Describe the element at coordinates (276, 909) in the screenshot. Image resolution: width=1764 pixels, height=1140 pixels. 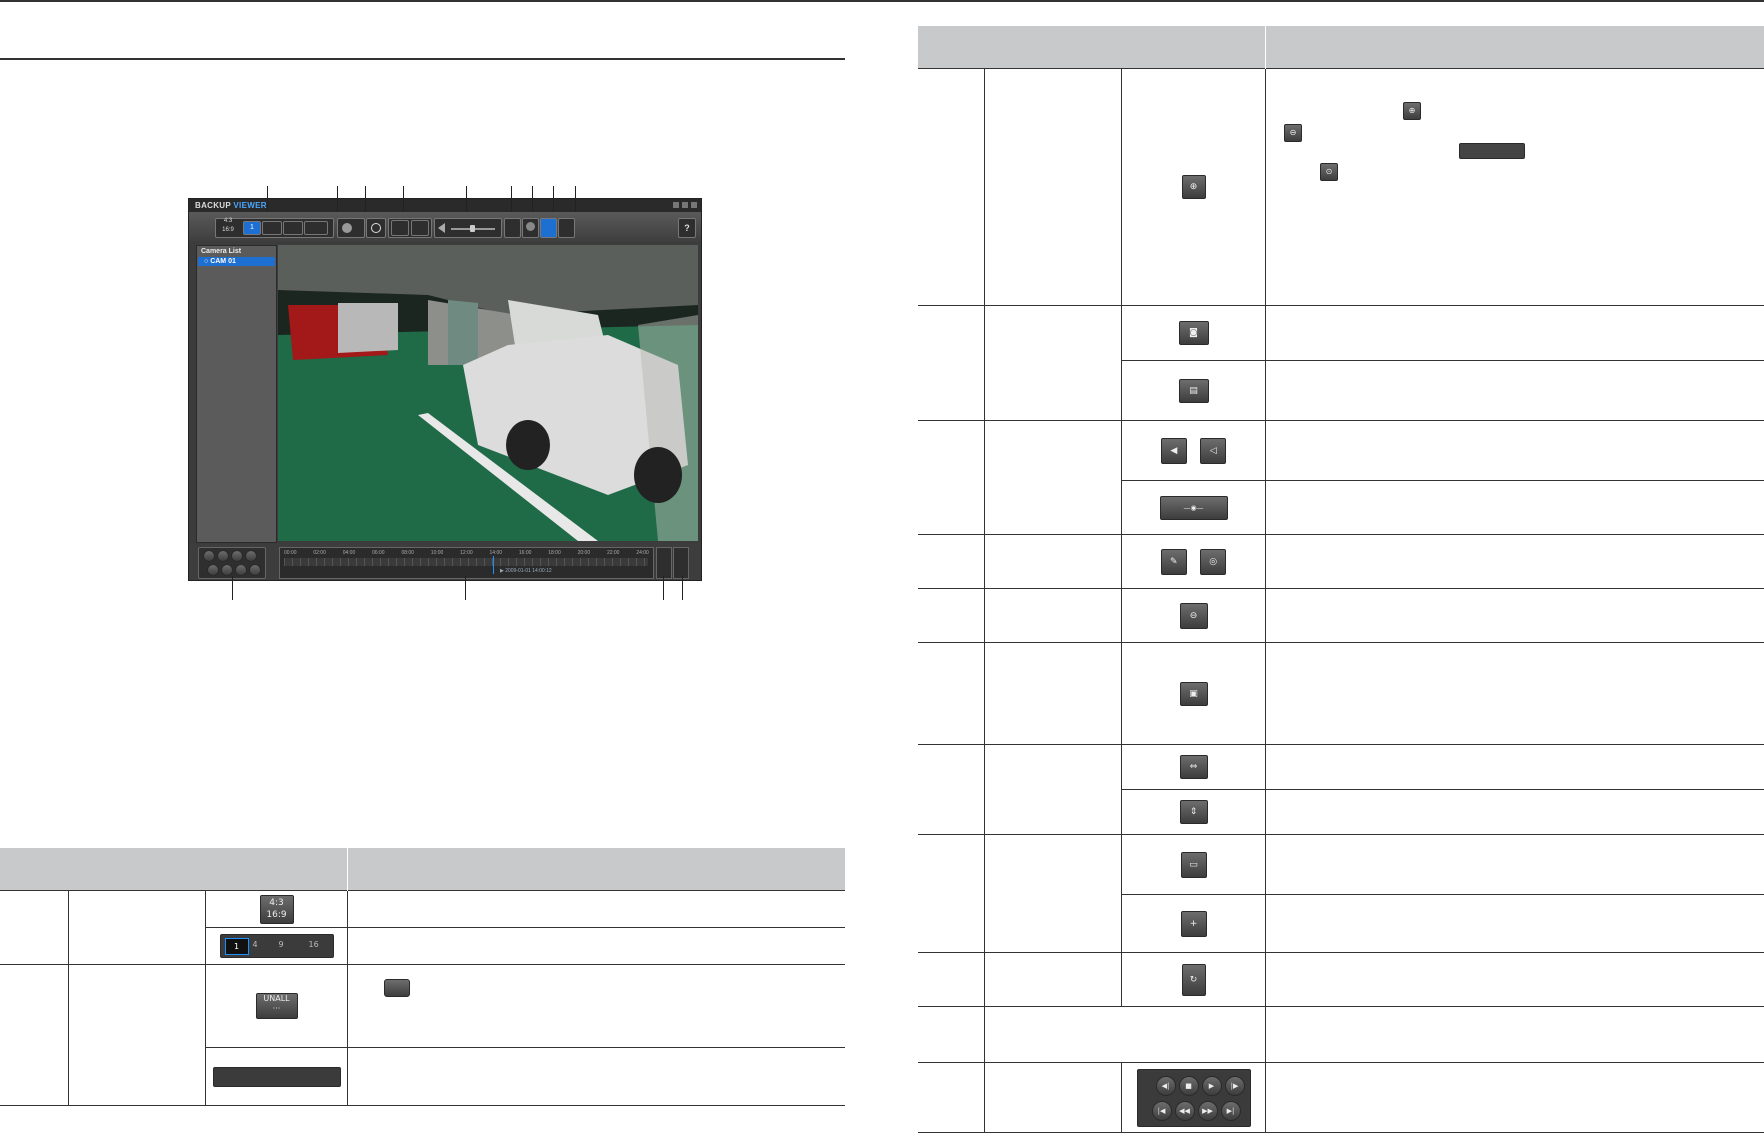
I see `aspect-ratio-icon: 4:3 16:9` at that location.